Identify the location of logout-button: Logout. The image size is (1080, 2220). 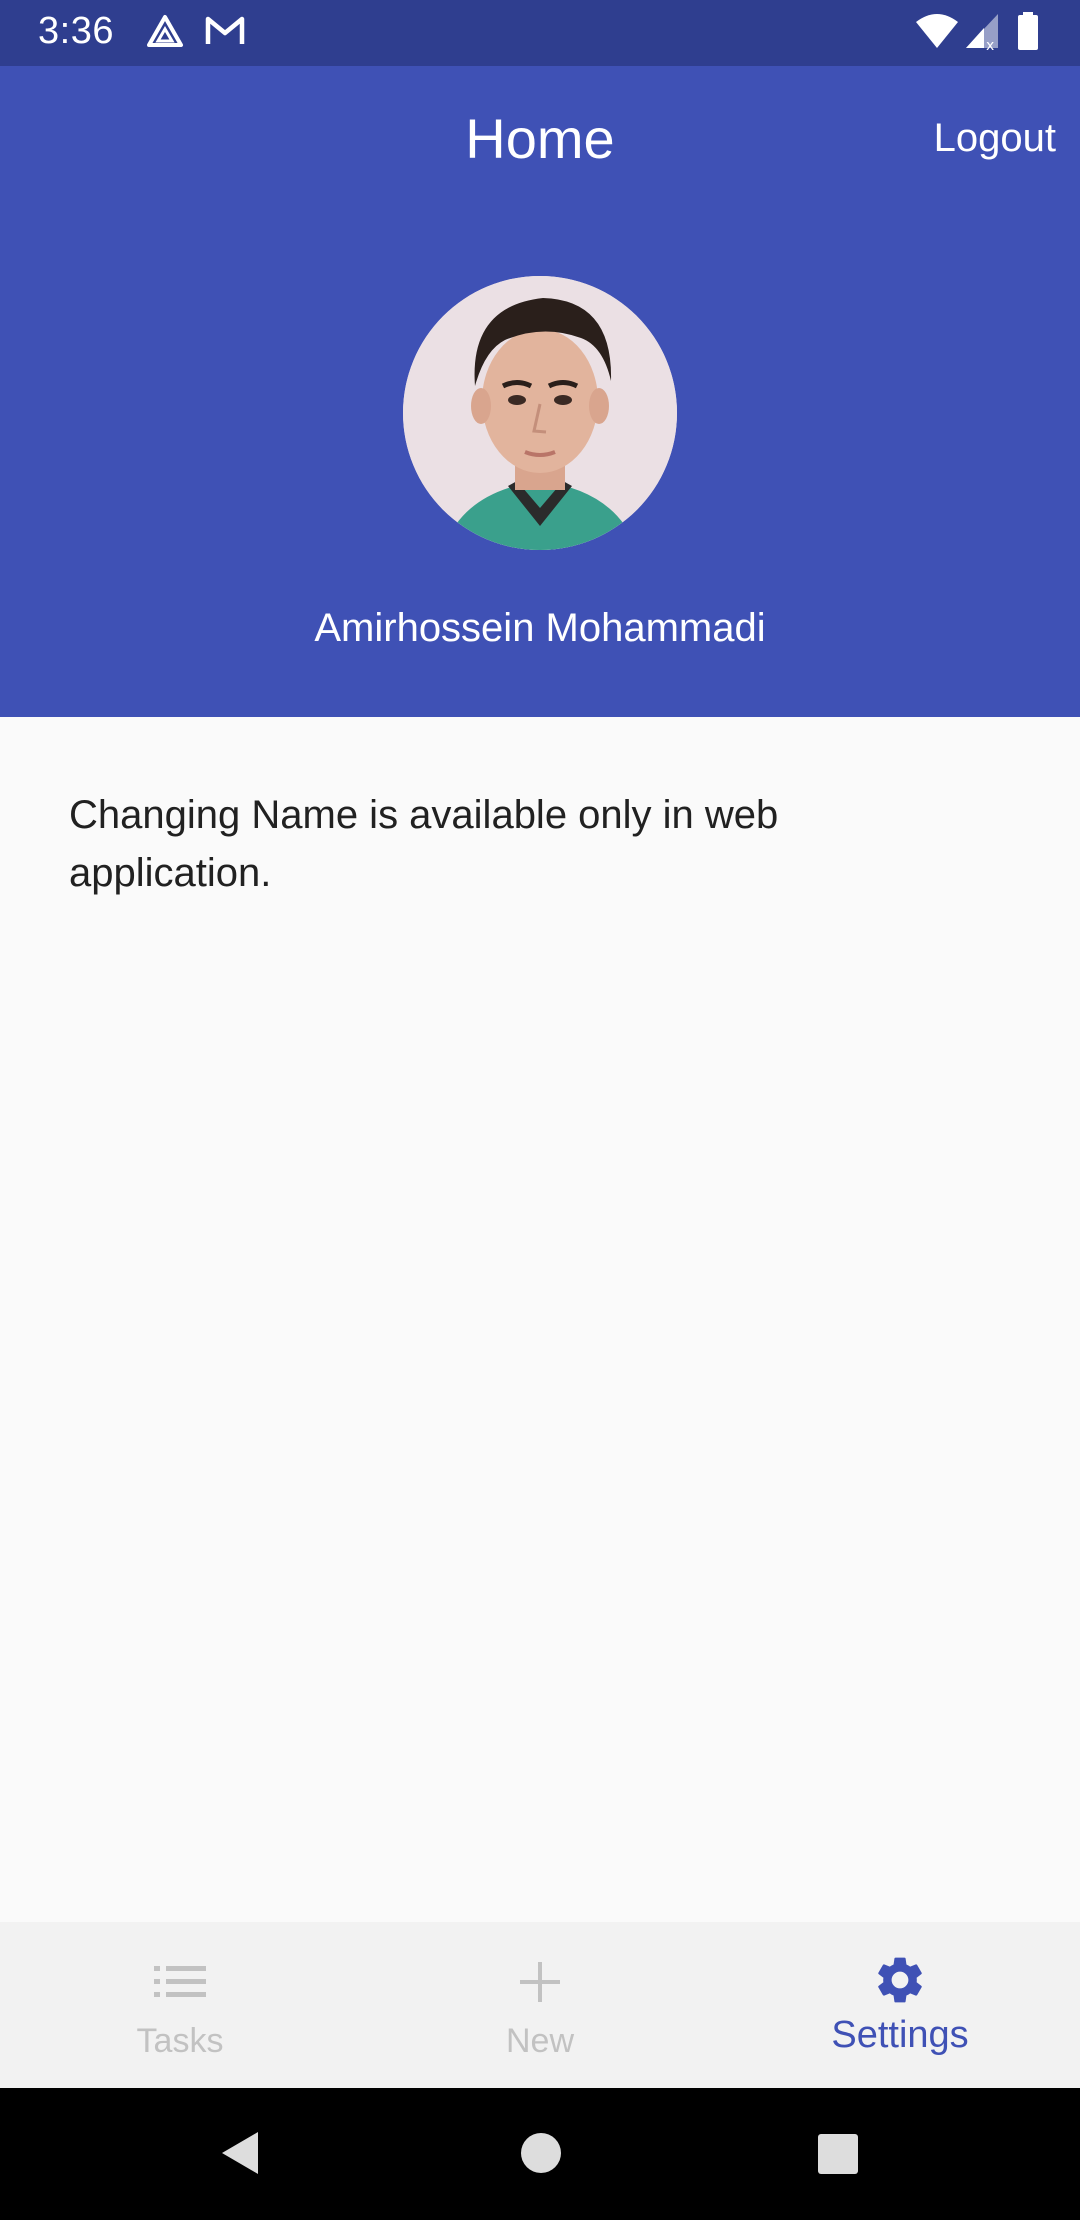
(995, 138).